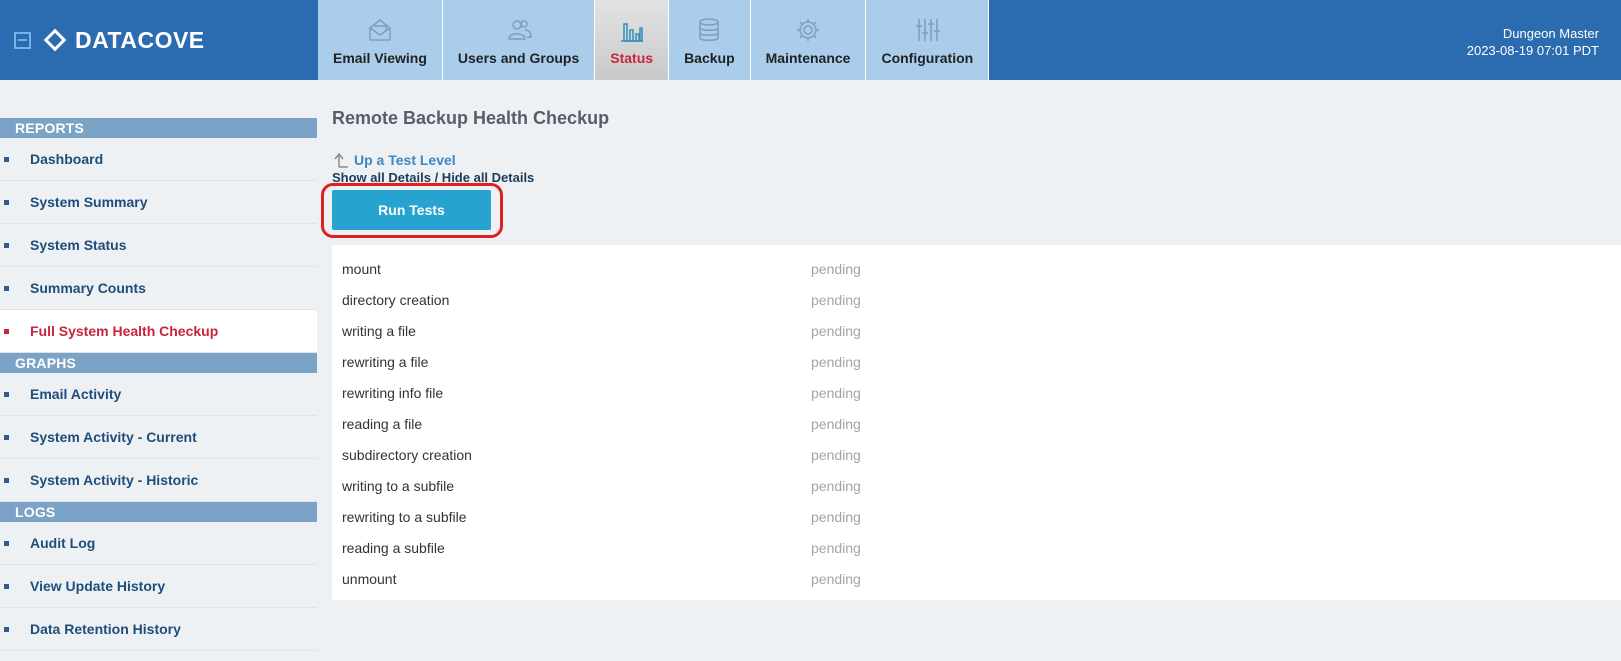  I want to click on page-title: Remote Backup Health Checkup, so click(471, 118).